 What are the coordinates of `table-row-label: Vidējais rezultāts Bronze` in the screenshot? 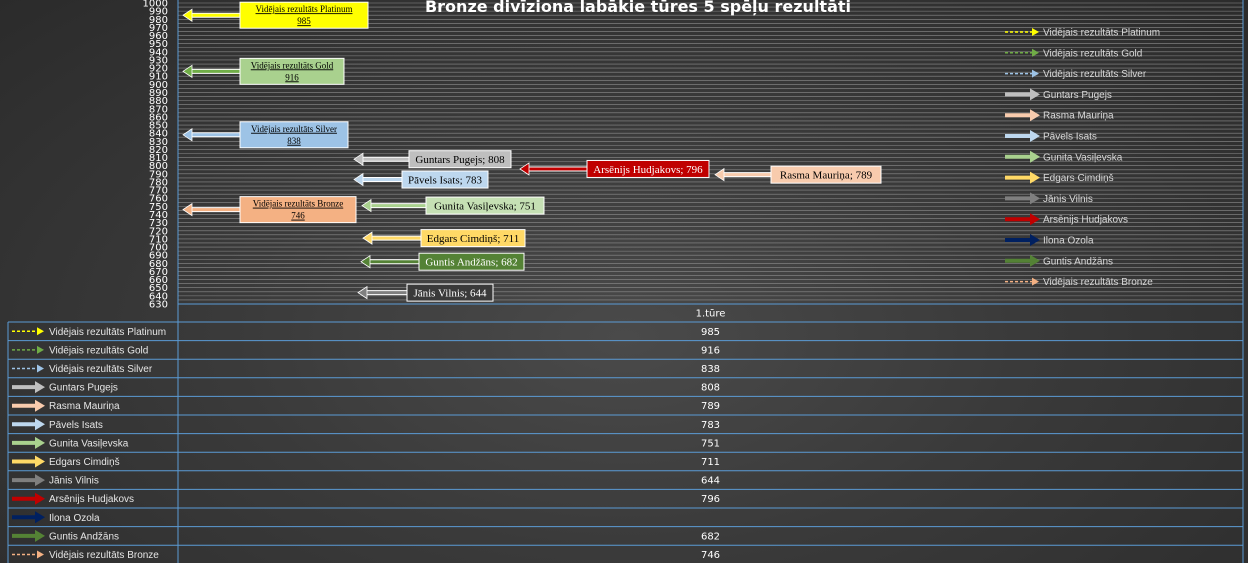 It's located at (104, 555).